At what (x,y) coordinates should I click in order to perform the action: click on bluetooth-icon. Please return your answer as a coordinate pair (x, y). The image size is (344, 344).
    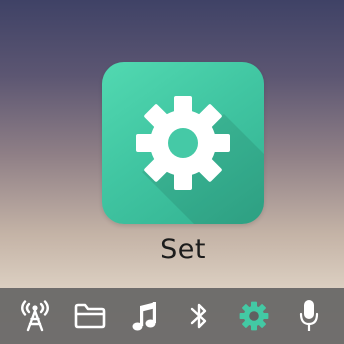
    Looking at the image, I should click on (199, 316).